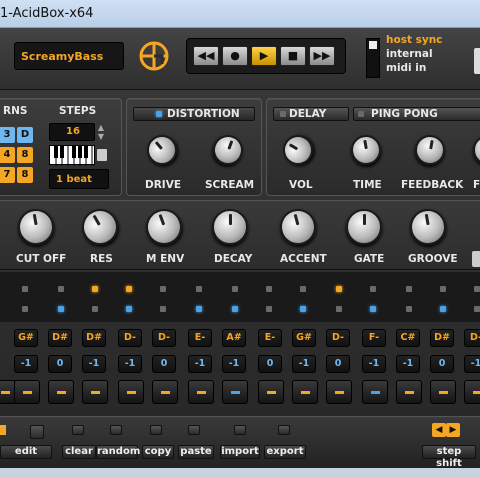 The height and width of the screenshot is (478, 480). Describe the element at coordinates (7, 175) in the screenshot. I see `pattern-button-5: 7` at that location.